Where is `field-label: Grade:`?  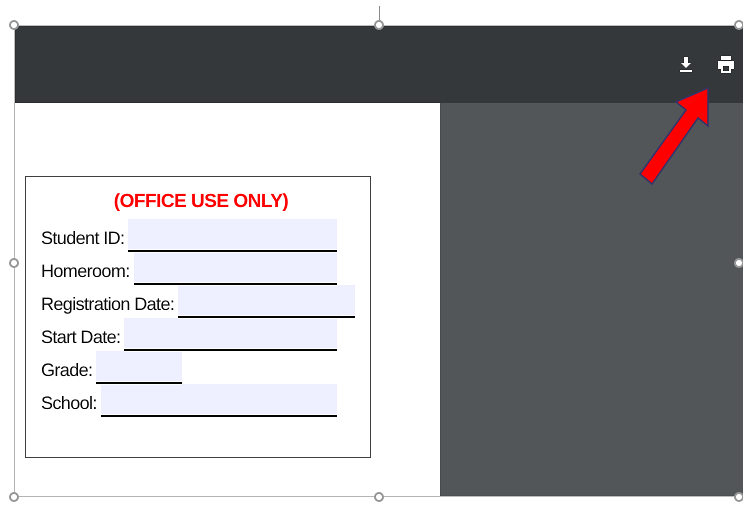
field-label: Grade: is located at coordinates (66, 371).